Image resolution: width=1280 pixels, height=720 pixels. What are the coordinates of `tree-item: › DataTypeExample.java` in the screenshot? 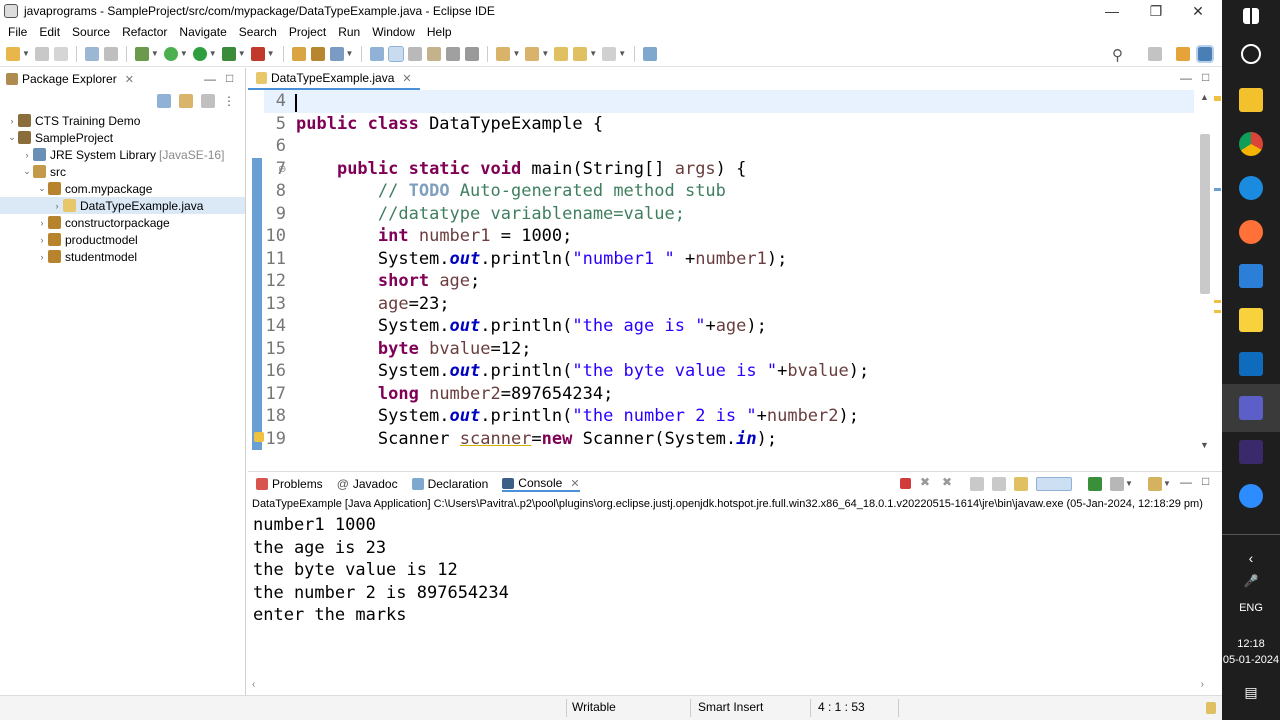 It's located at (122, 205).